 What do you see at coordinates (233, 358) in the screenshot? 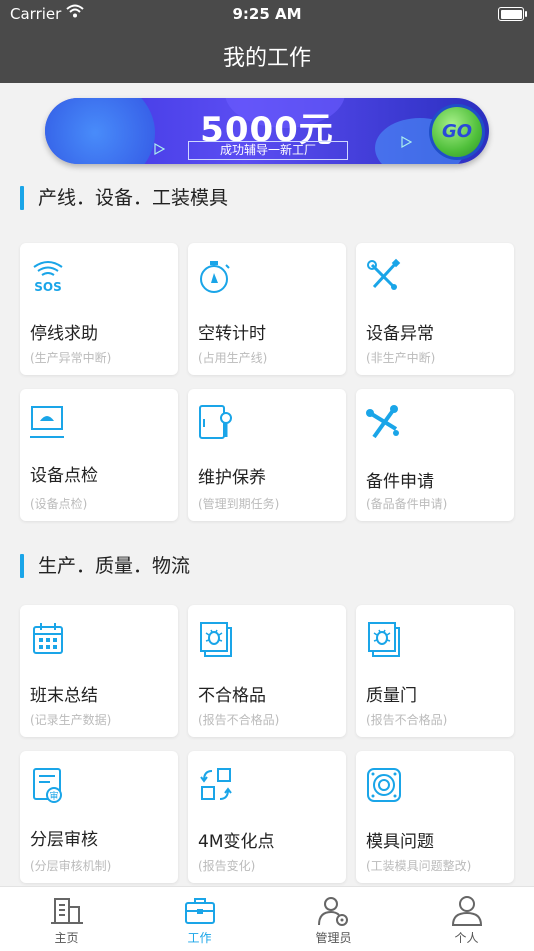
I see `card-desc: (占用生产线)` at bounding box center [233, 358].